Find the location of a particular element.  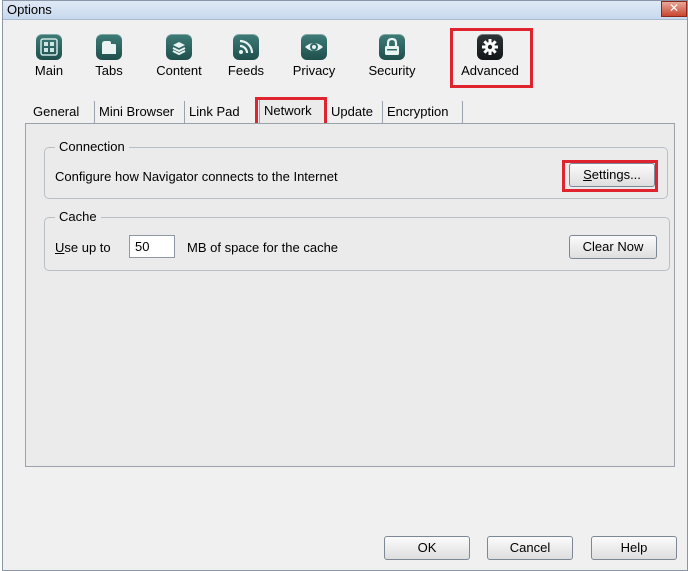

use-up-to-label: Use up to is located at coordinates (83, 247).